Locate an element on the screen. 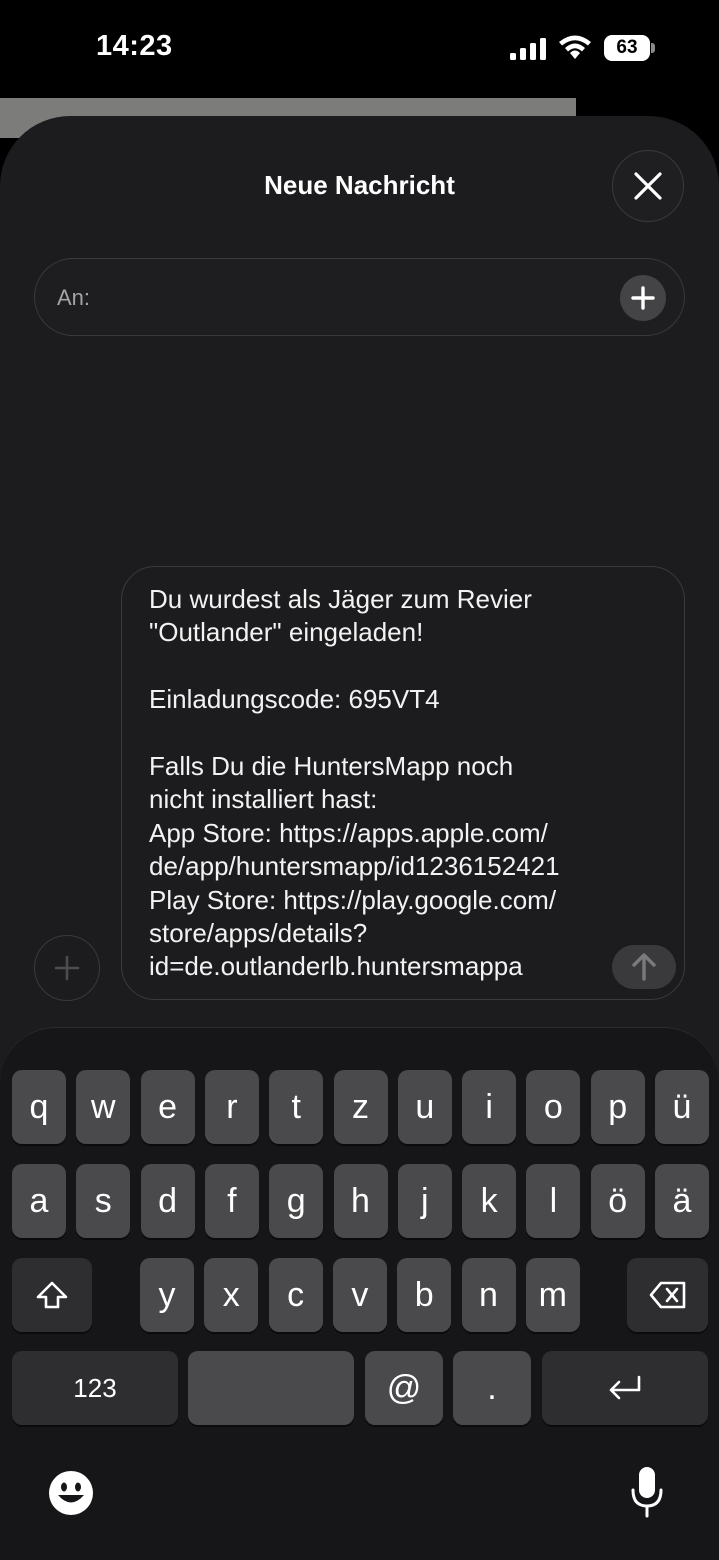  microphone-button is located at coordinates (647, 1492).